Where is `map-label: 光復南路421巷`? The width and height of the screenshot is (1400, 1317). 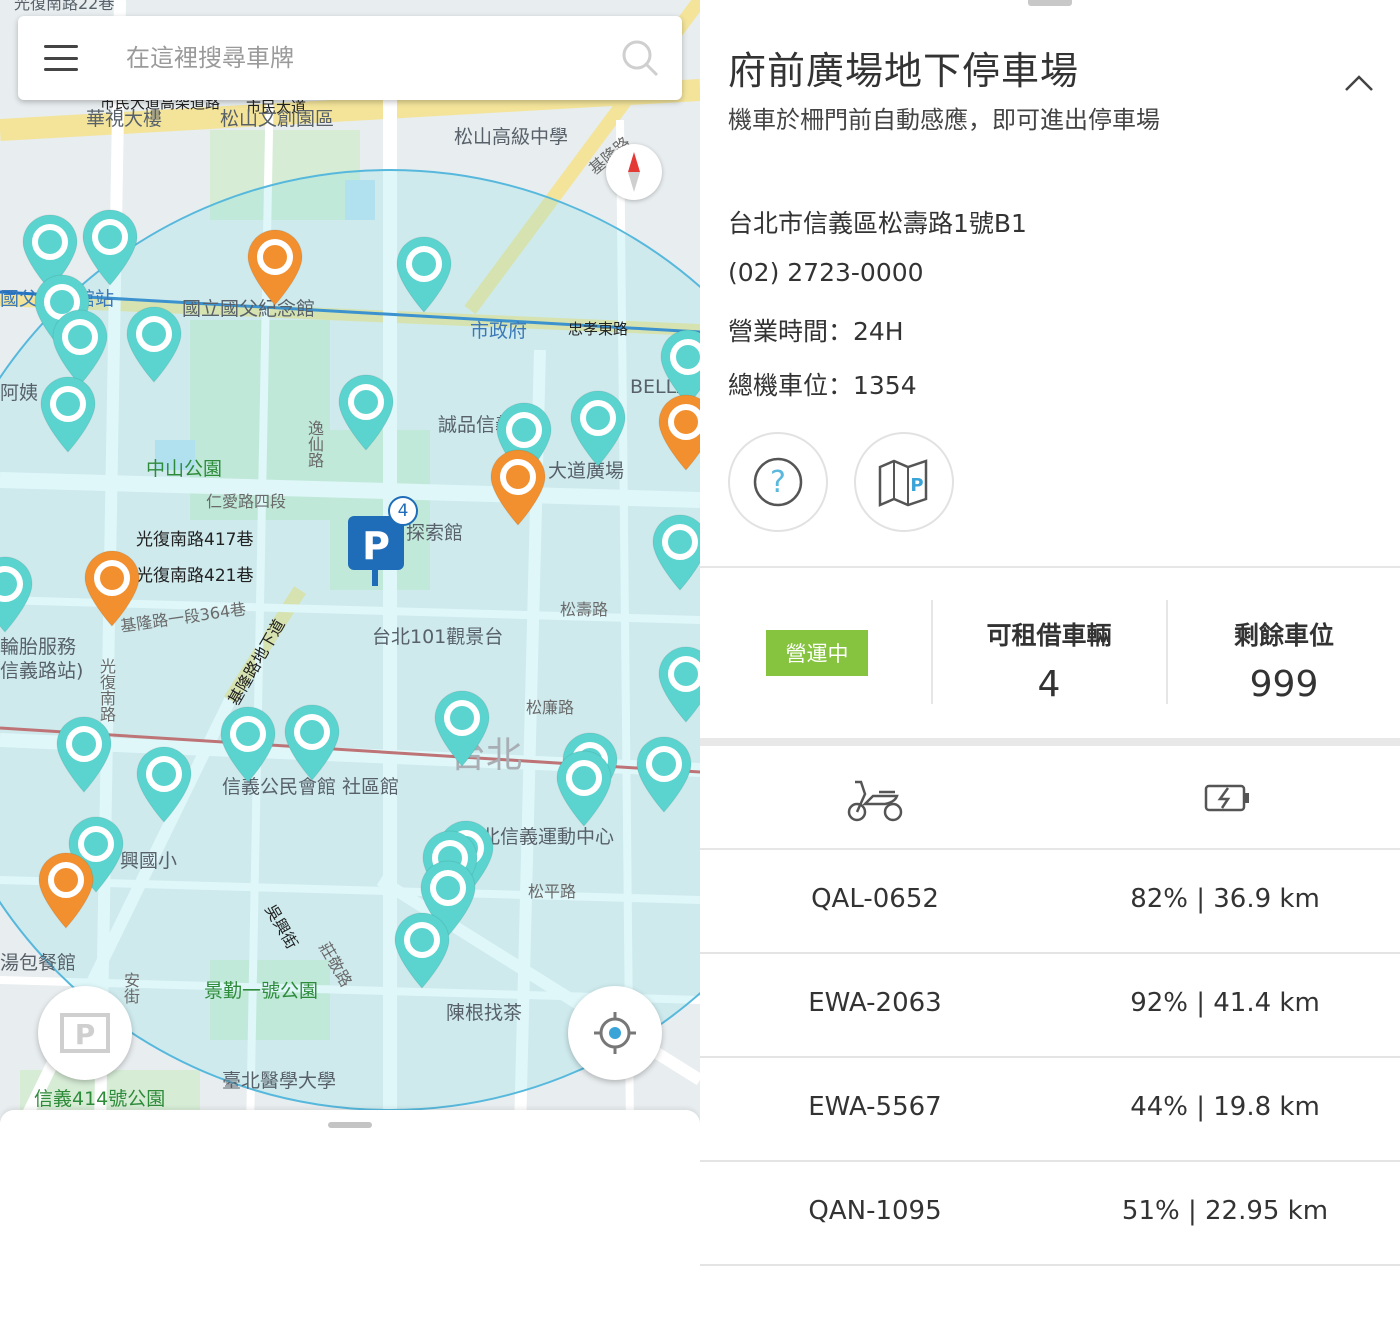 map-label: 光復南路421巷 is located at coordinates (195, 576).